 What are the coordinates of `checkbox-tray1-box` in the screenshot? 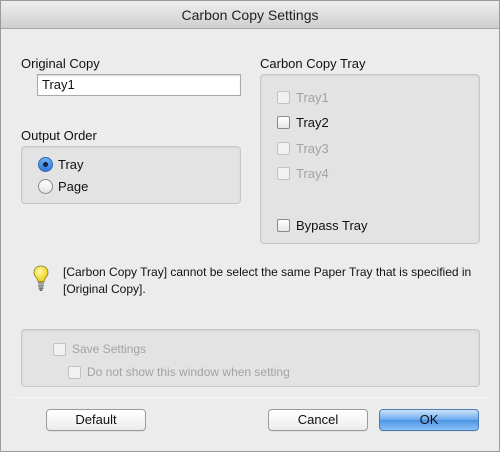 It's located at (283, 97).